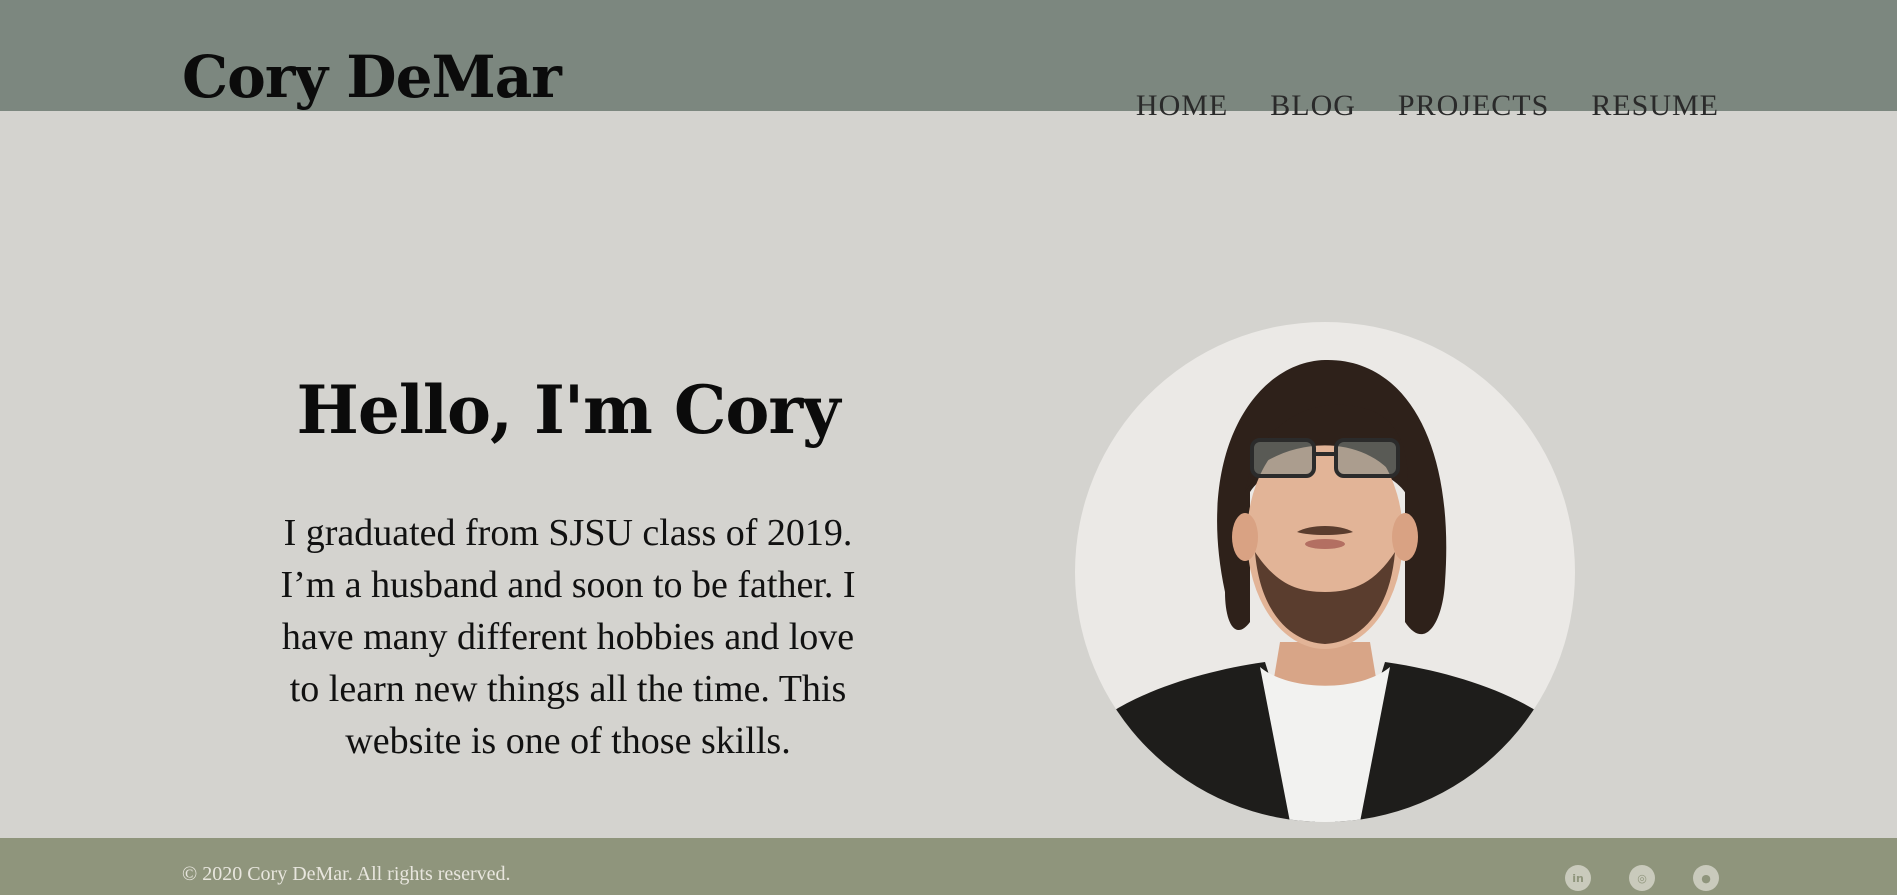 The width and height of the screenshot is (1897, 895). I want to click on profile-photo, so click(1325, 572).